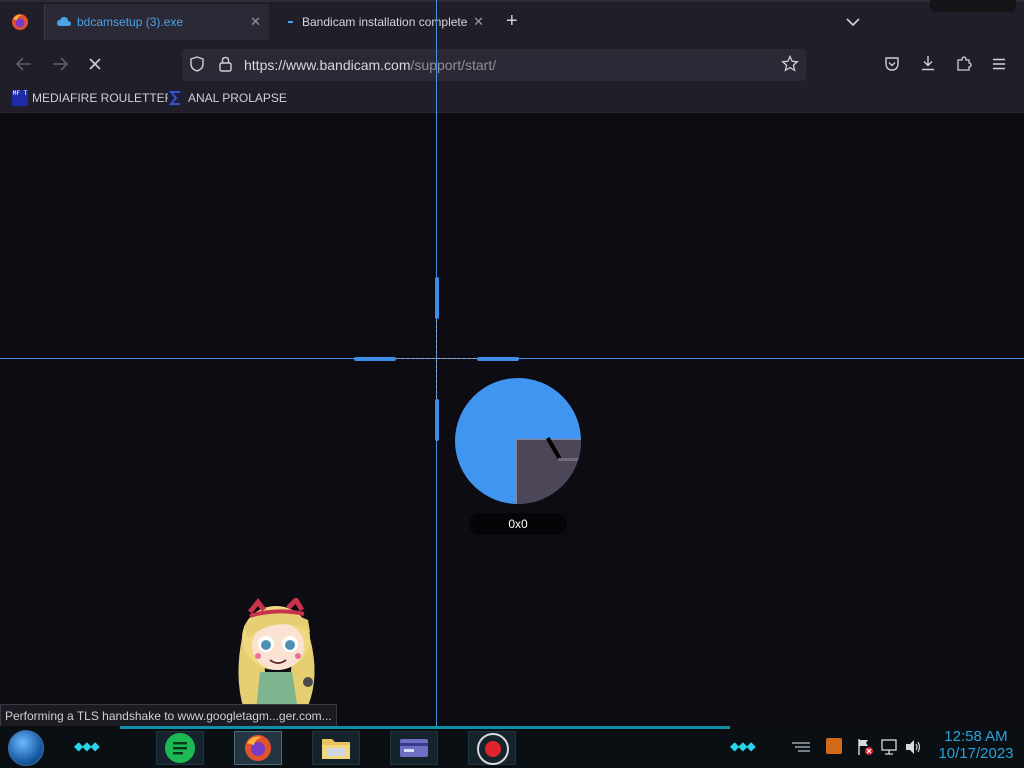 Image resolution: width=1024 pixels, height=768 pixels. I want to click on extensions-icon, so click(964, 65).